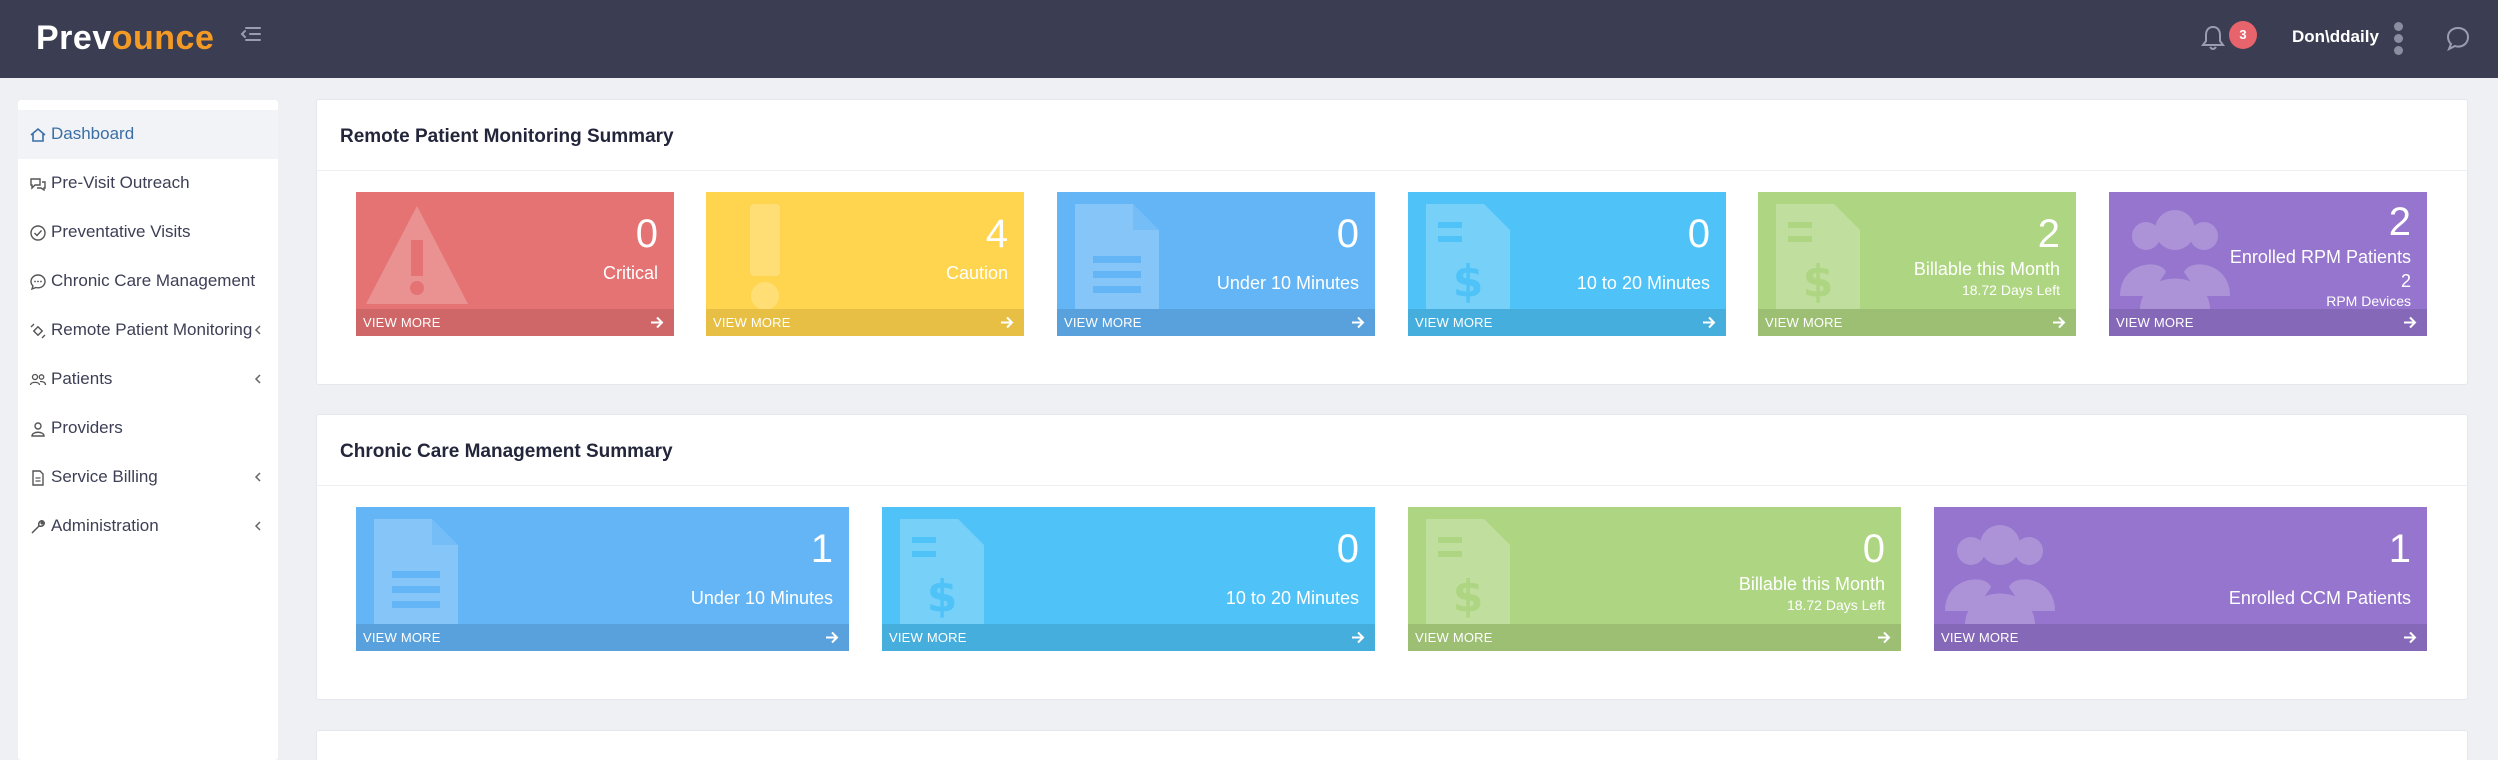  Describe the element at coordinates (121, 231) in the screenshot. I see `sidebar-item-label: Preventative Visits` at that location.